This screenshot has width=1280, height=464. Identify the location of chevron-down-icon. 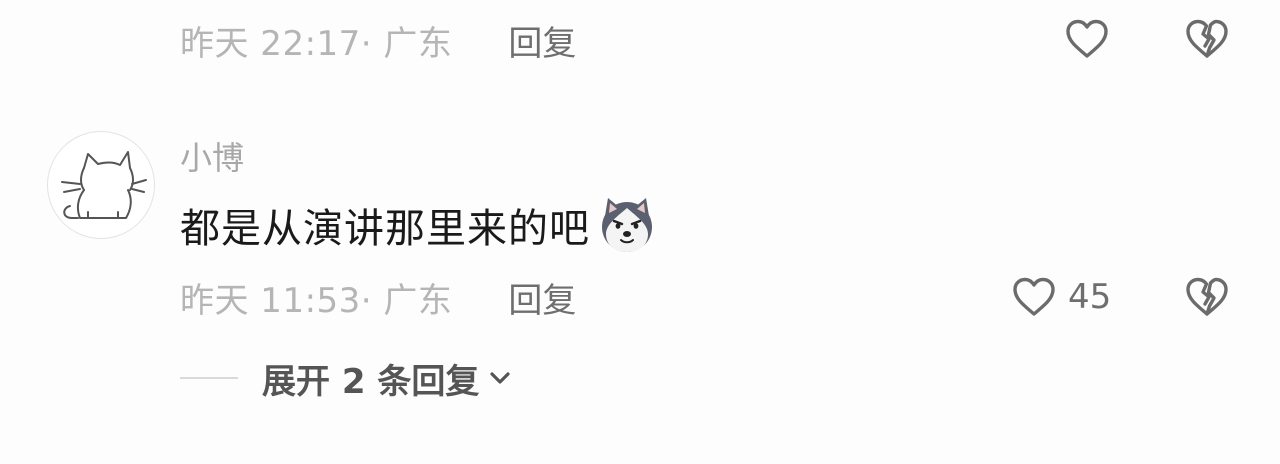
(500, 378).